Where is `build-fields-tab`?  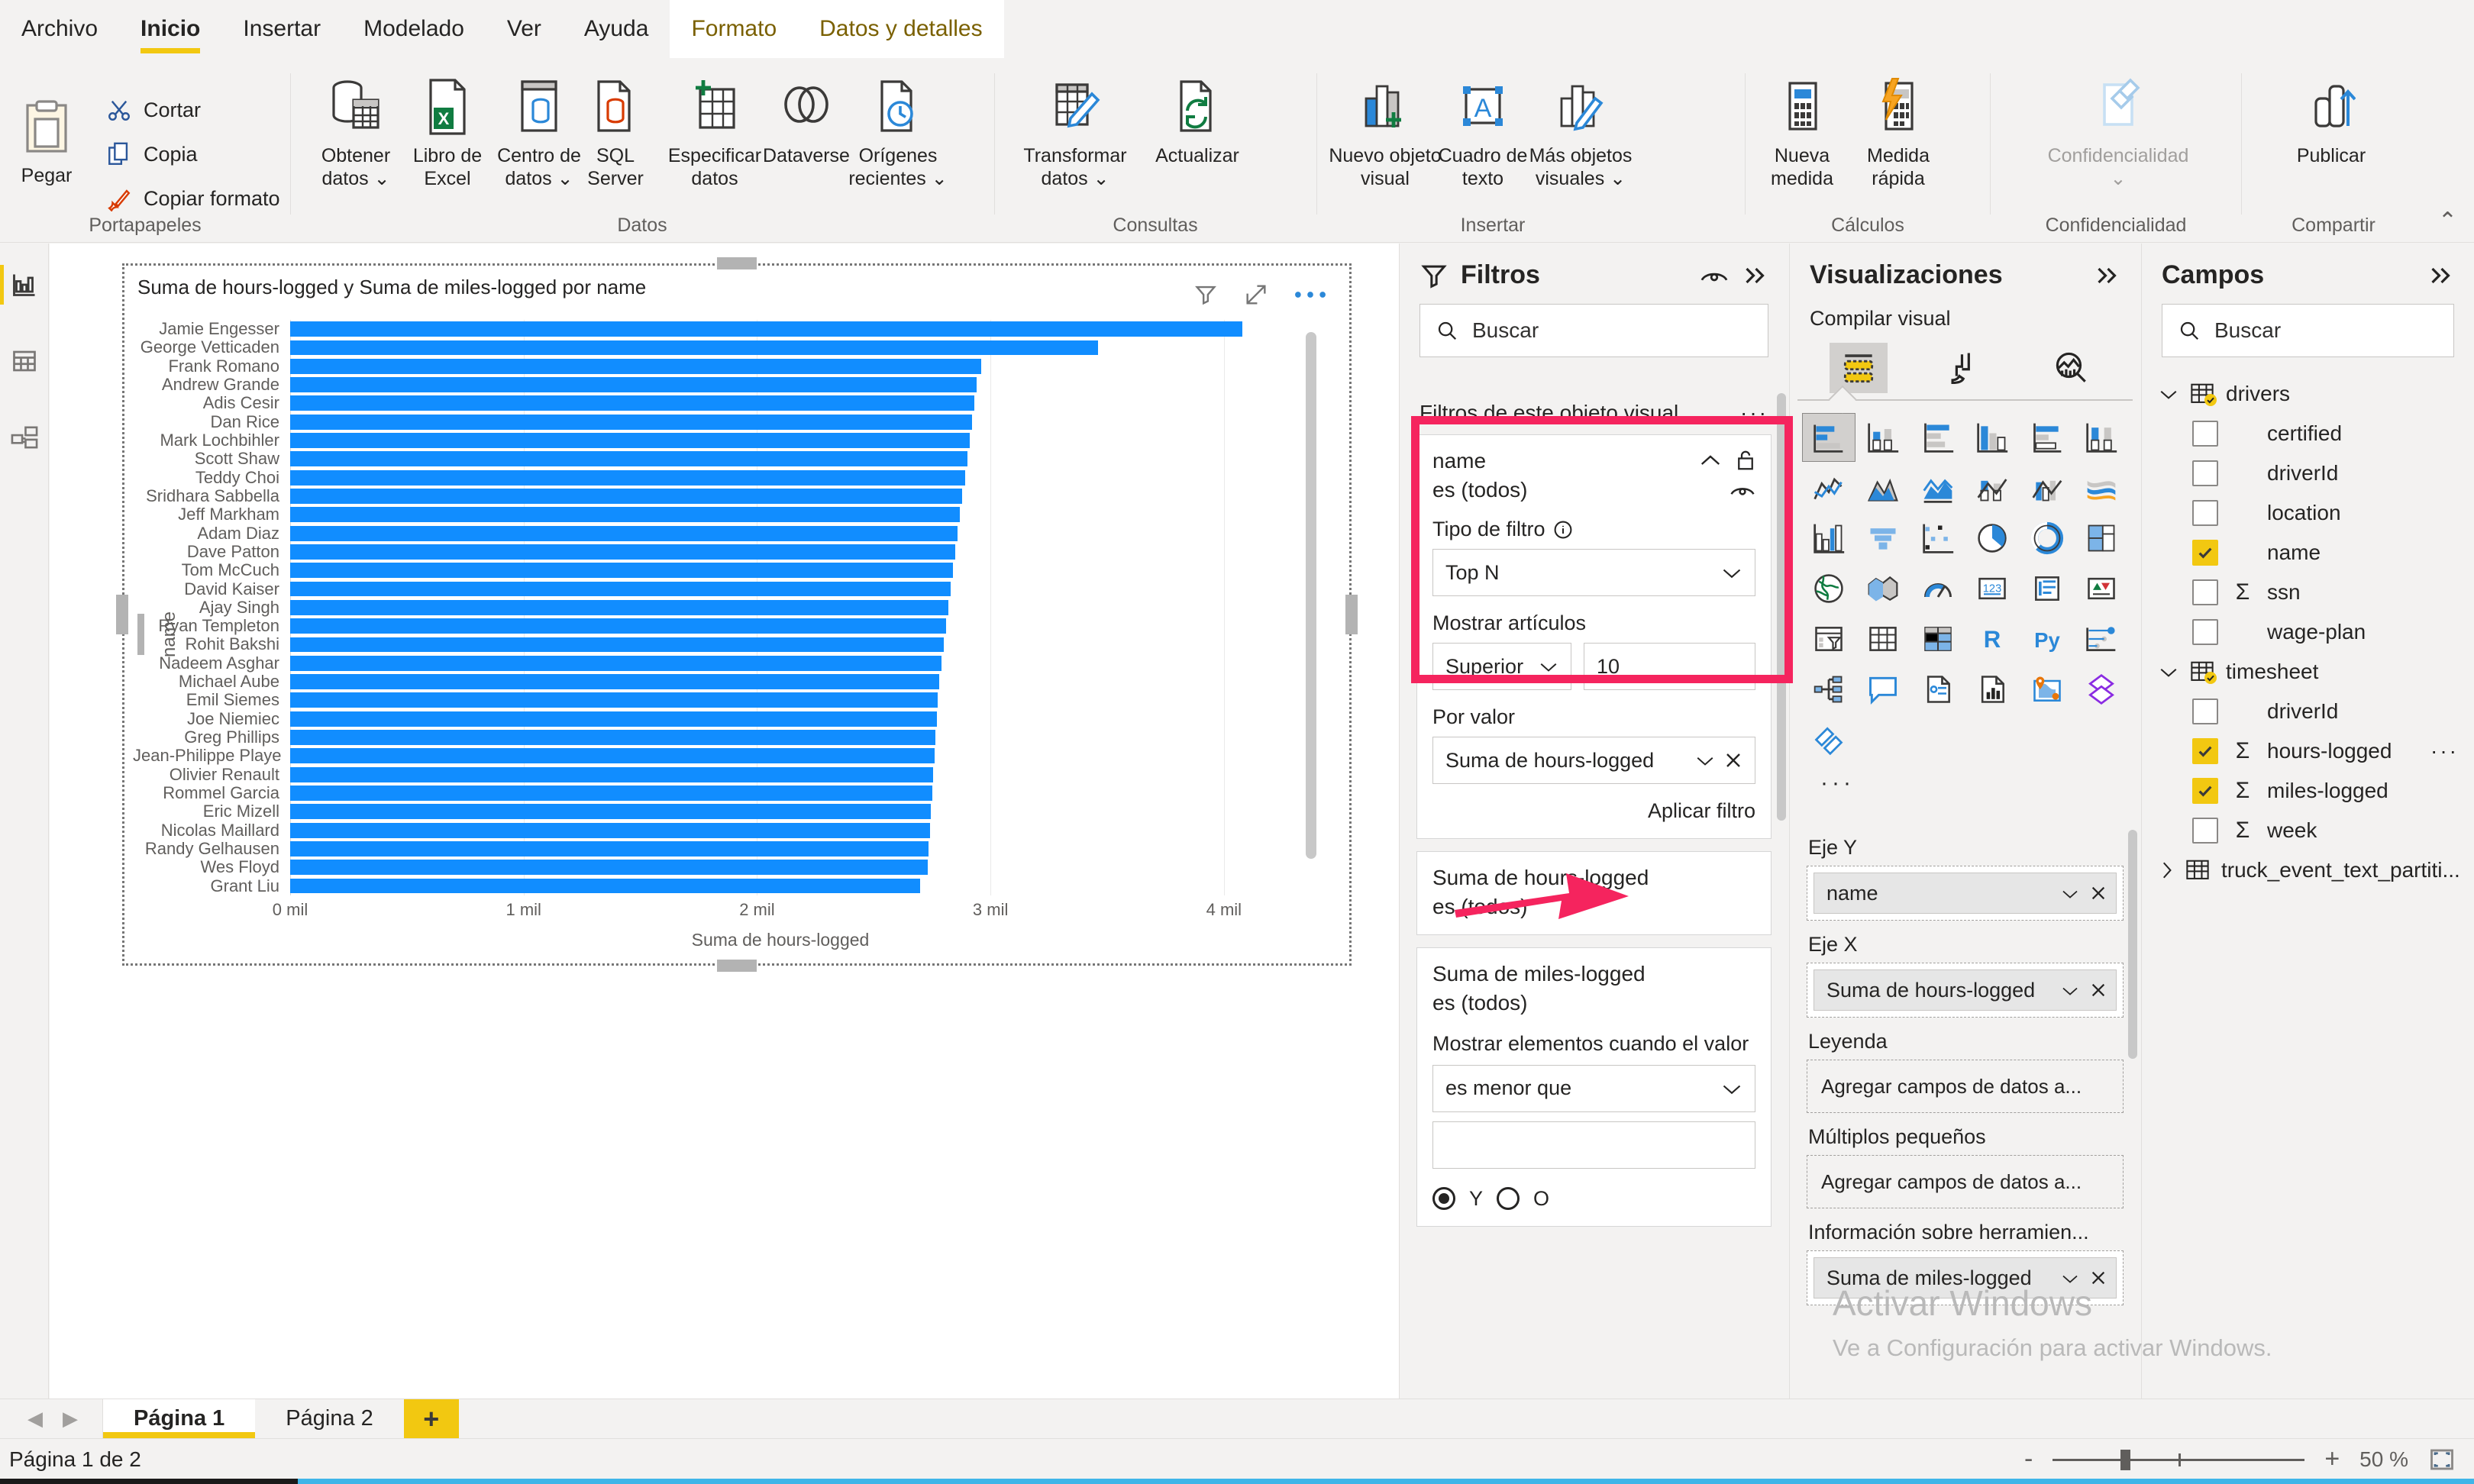
build-fields-tab is located at coordinates (1858, 368).